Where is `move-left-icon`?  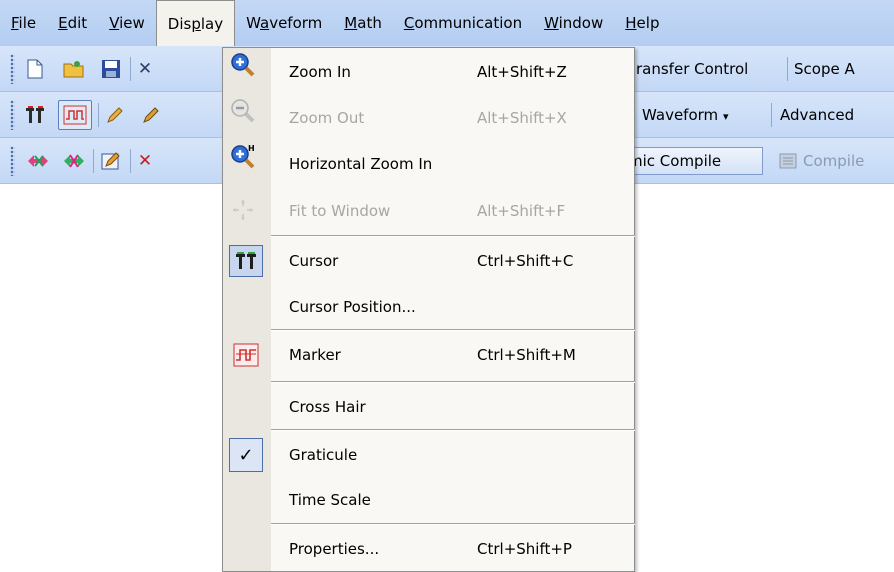 move-left-icon is located at coordinates (37, 161).